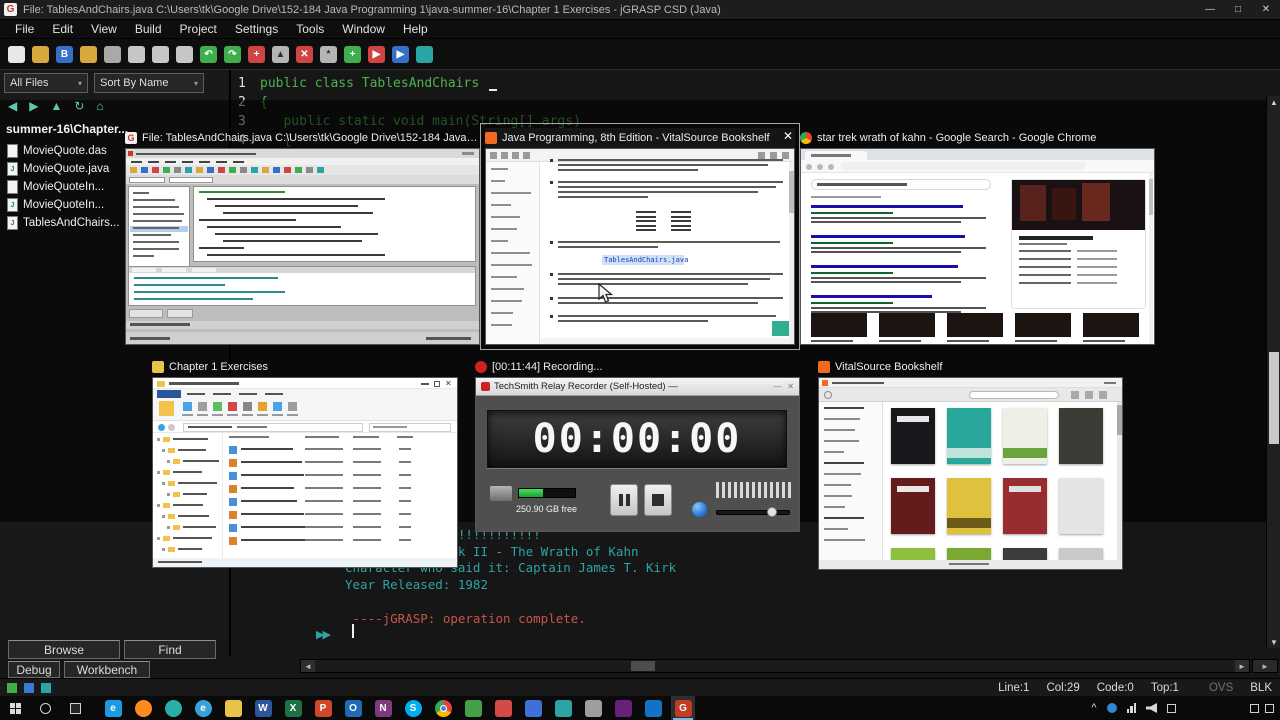 The width and height of the screenshot is (1280, 720). Describe the element at coordinates (184, 54) in the screenshot. I see `cut-icon` at that location.